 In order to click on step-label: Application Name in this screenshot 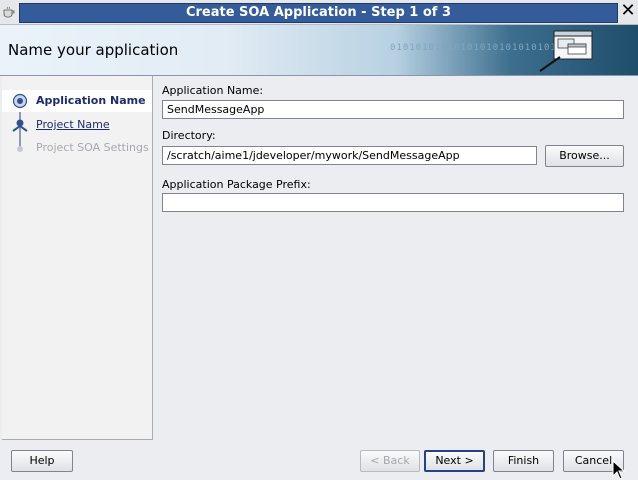, I will do `click(91, 100)`.